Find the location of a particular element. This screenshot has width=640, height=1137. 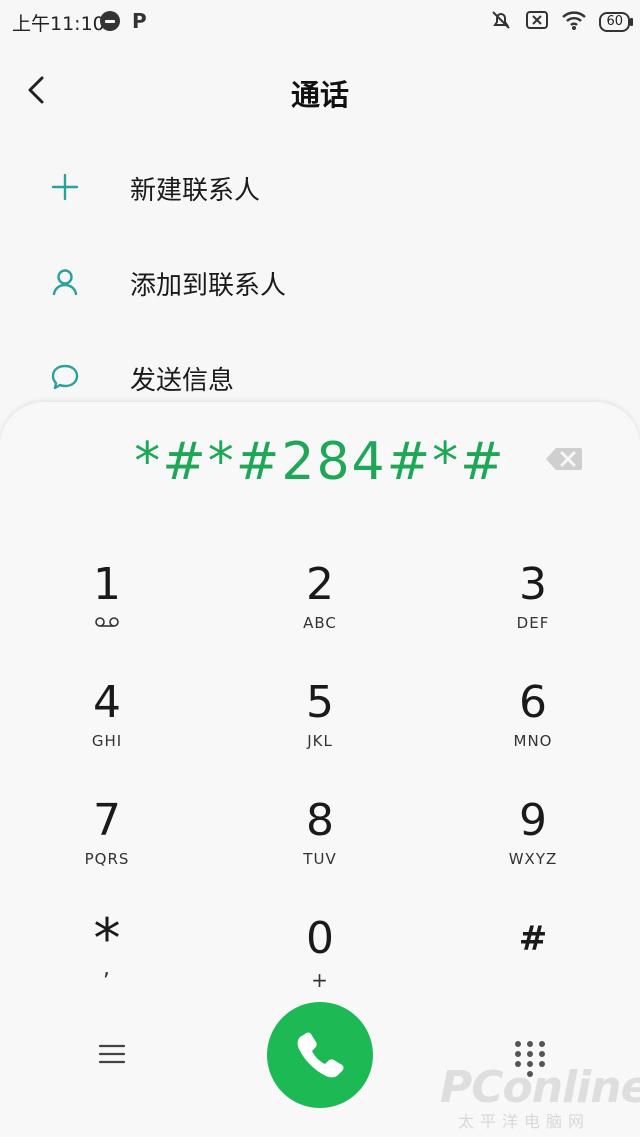

key-digit: 4 is located at coordinates (107, 702).